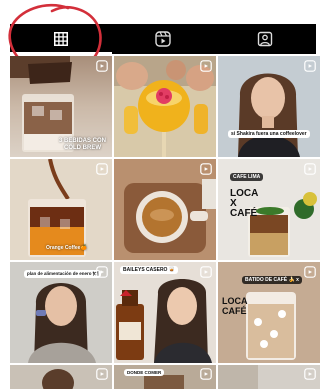  I want to click on grid-icon, so click(61, 39).